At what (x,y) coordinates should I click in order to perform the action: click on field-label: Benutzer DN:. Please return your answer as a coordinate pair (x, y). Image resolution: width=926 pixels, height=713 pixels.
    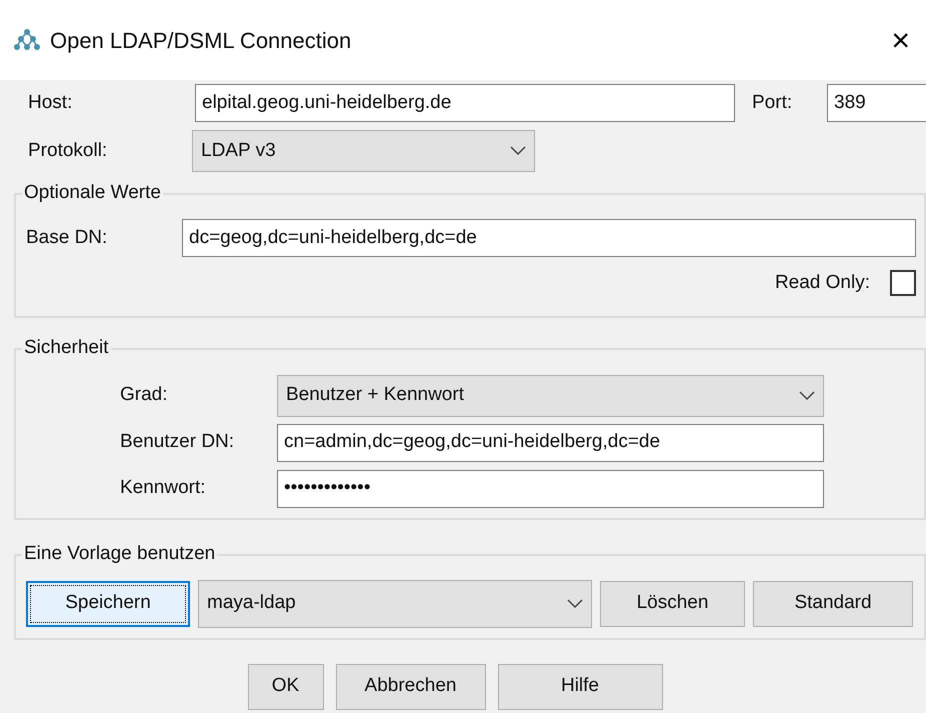
    Looking at the image, I should click on (178, 442).